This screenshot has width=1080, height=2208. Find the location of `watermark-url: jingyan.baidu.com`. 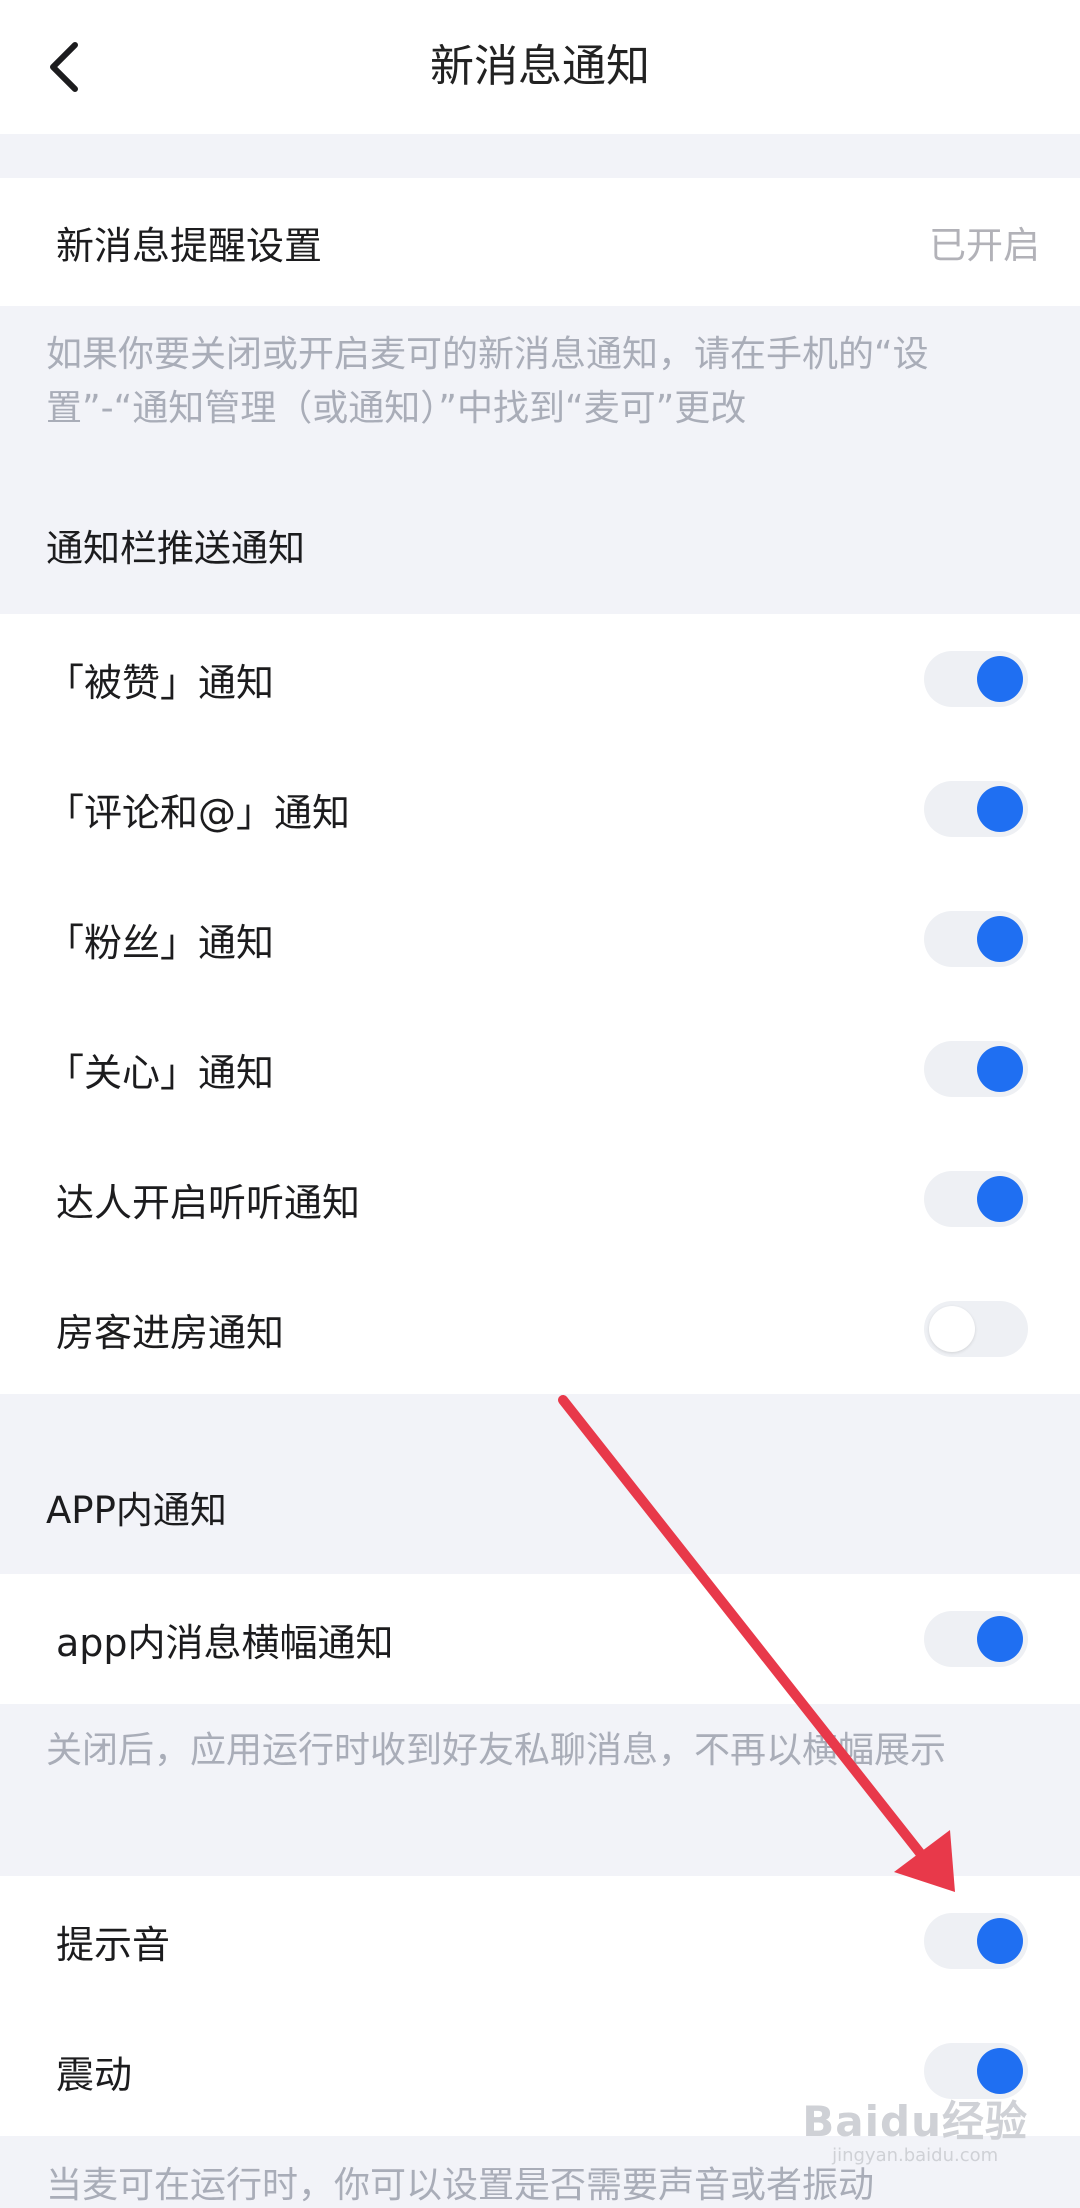

watermark-url: jingyan.baidu.com is located at coordinates (915, 2155).